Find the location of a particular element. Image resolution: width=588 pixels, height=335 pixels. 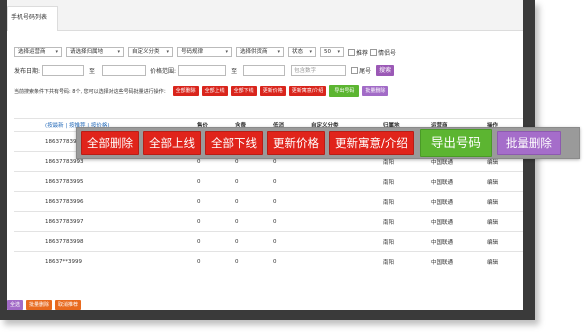

table-row: 18637783996 0 0 0 南阳 中国联通 编辑 is located at coordinates (268, 201).